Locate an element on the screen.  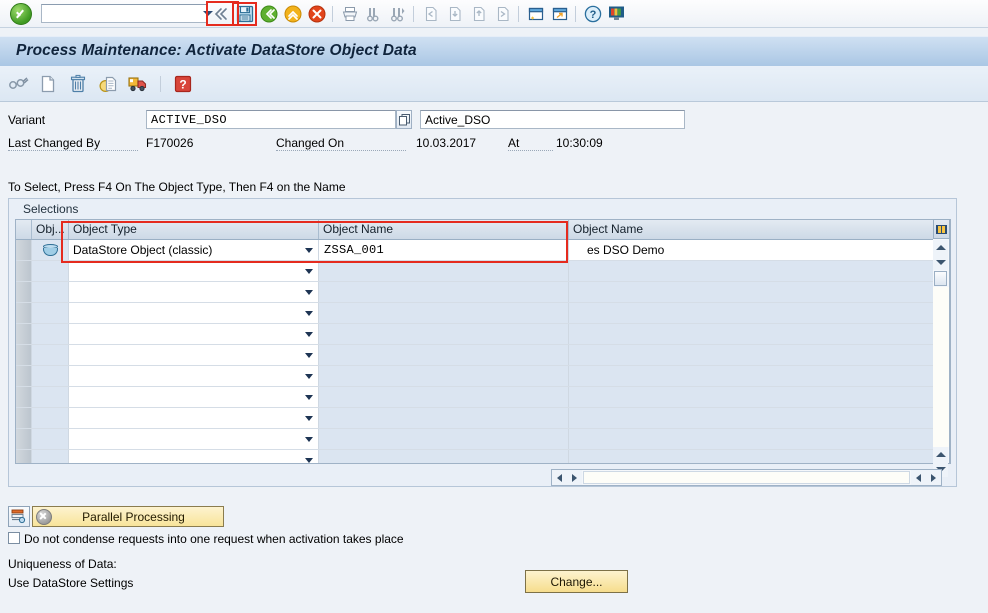
scroll-left-button is located at coordinates (559, 477).